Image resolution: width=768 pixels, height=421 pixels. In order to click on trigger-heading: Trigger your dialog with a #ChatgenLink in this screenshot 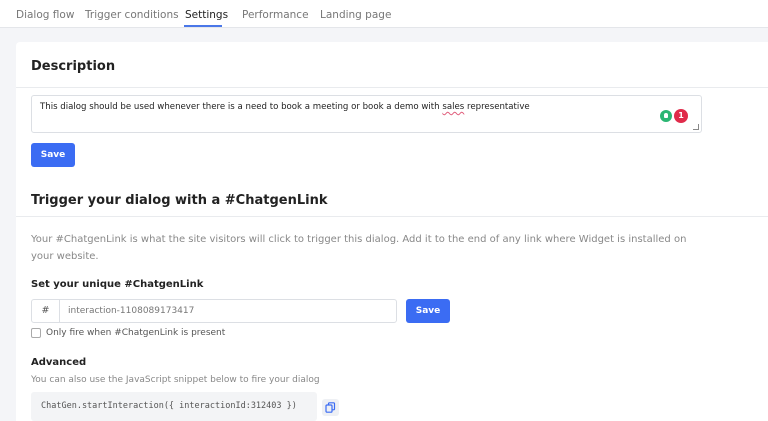, I will do `click(179, 200)`.